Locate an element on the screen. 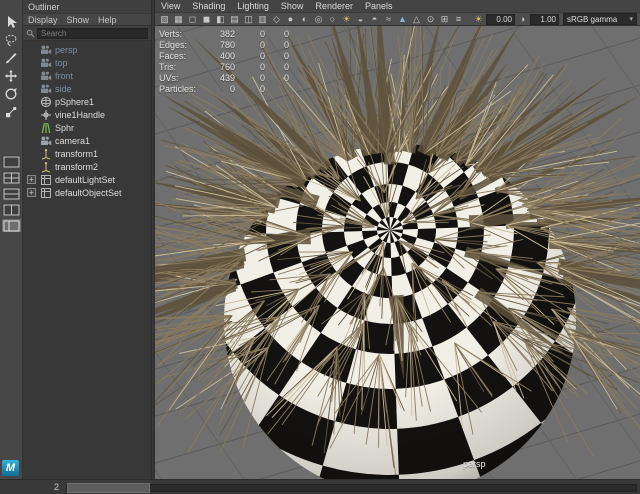 The width and height of the screenshot is (640, 494). node-label: defaultObjectSet is located at coordinates (88, 192).